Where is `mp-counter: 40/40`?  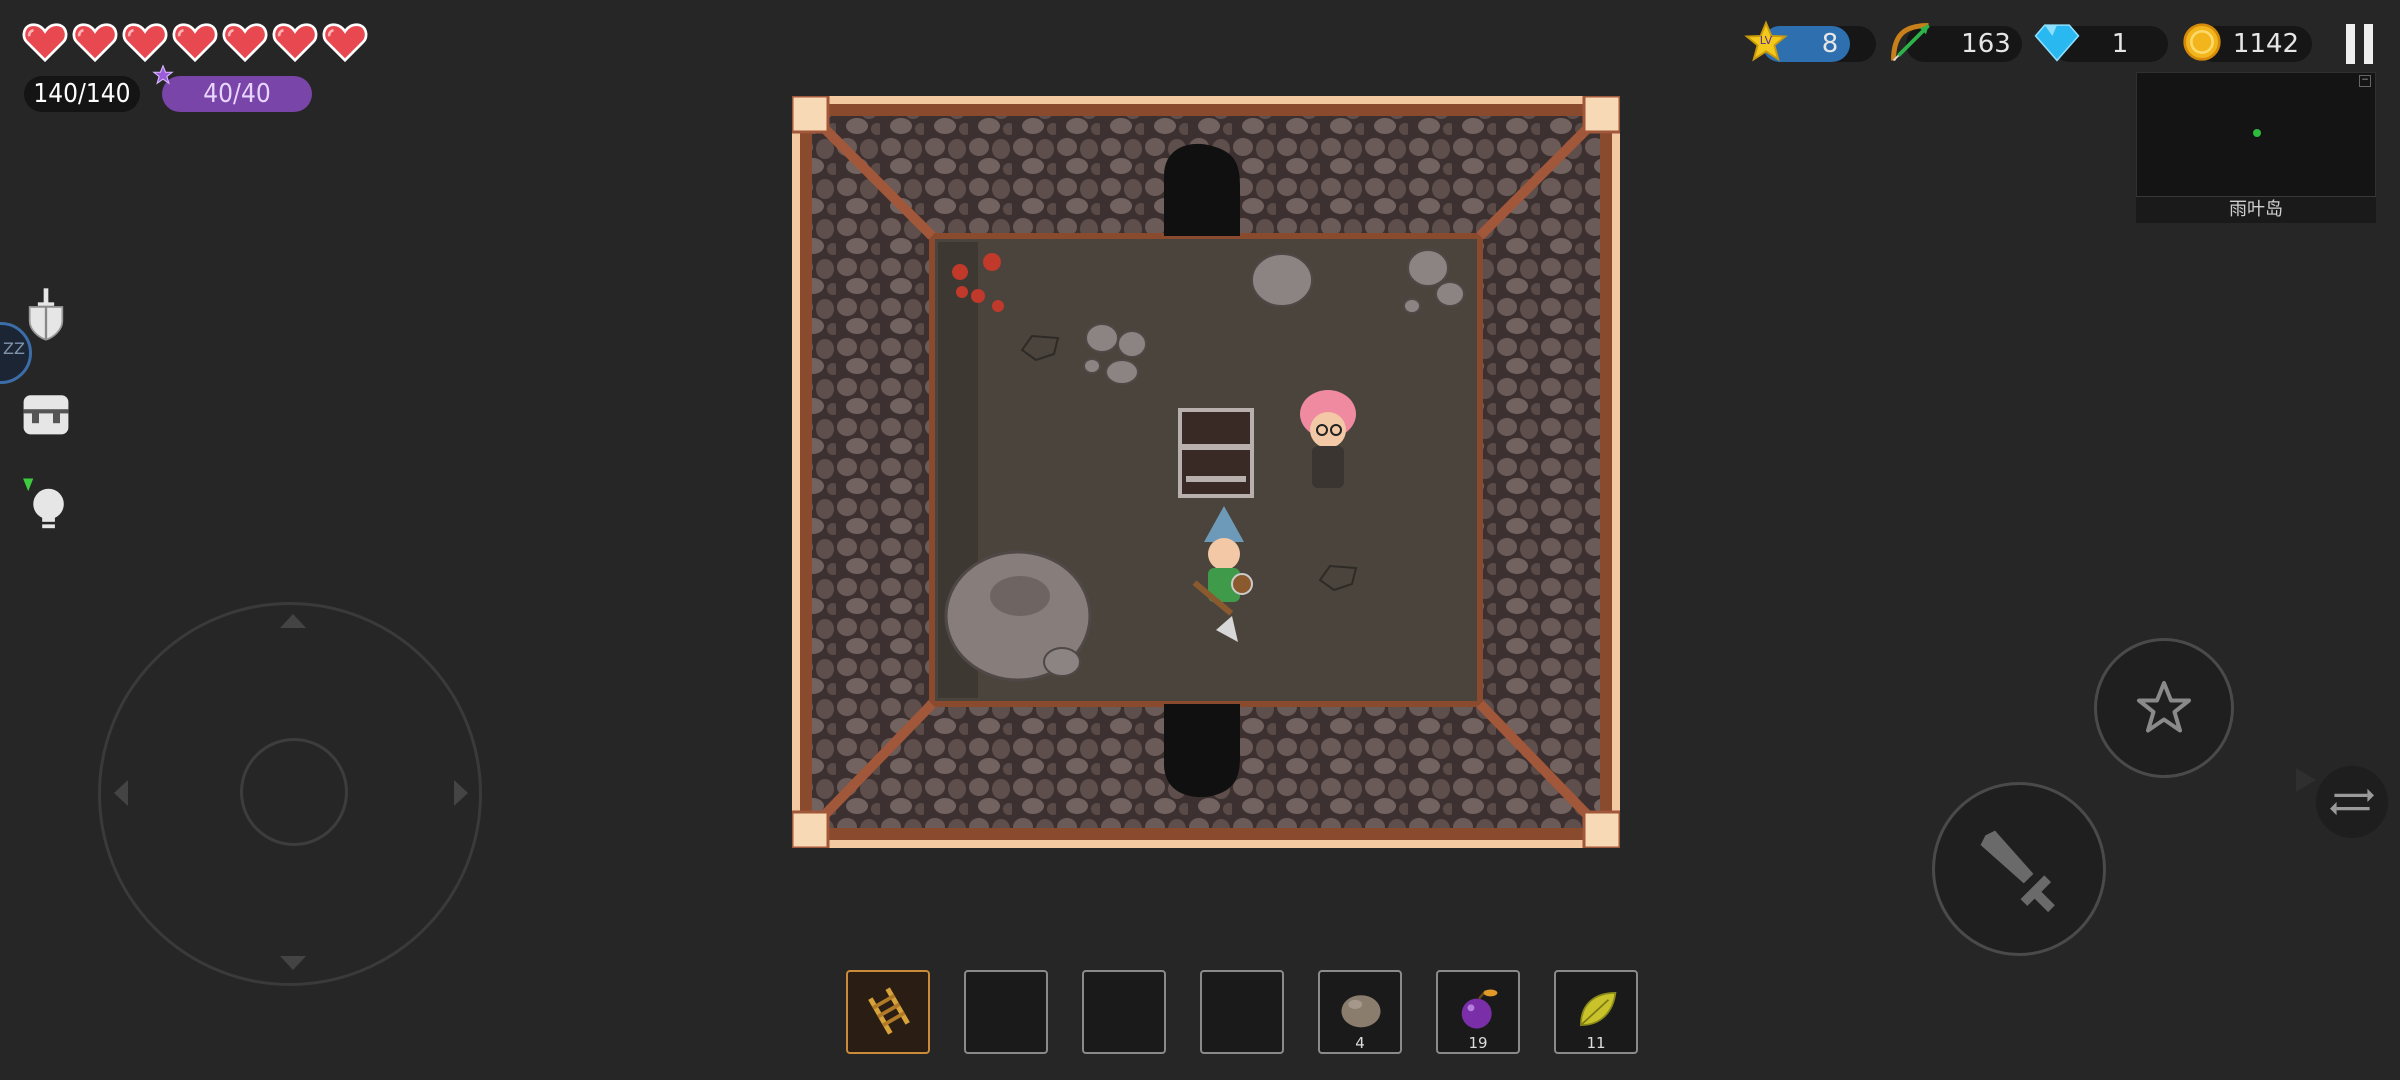
mp-counter: 40/40 is located at coordinates (237, 94).